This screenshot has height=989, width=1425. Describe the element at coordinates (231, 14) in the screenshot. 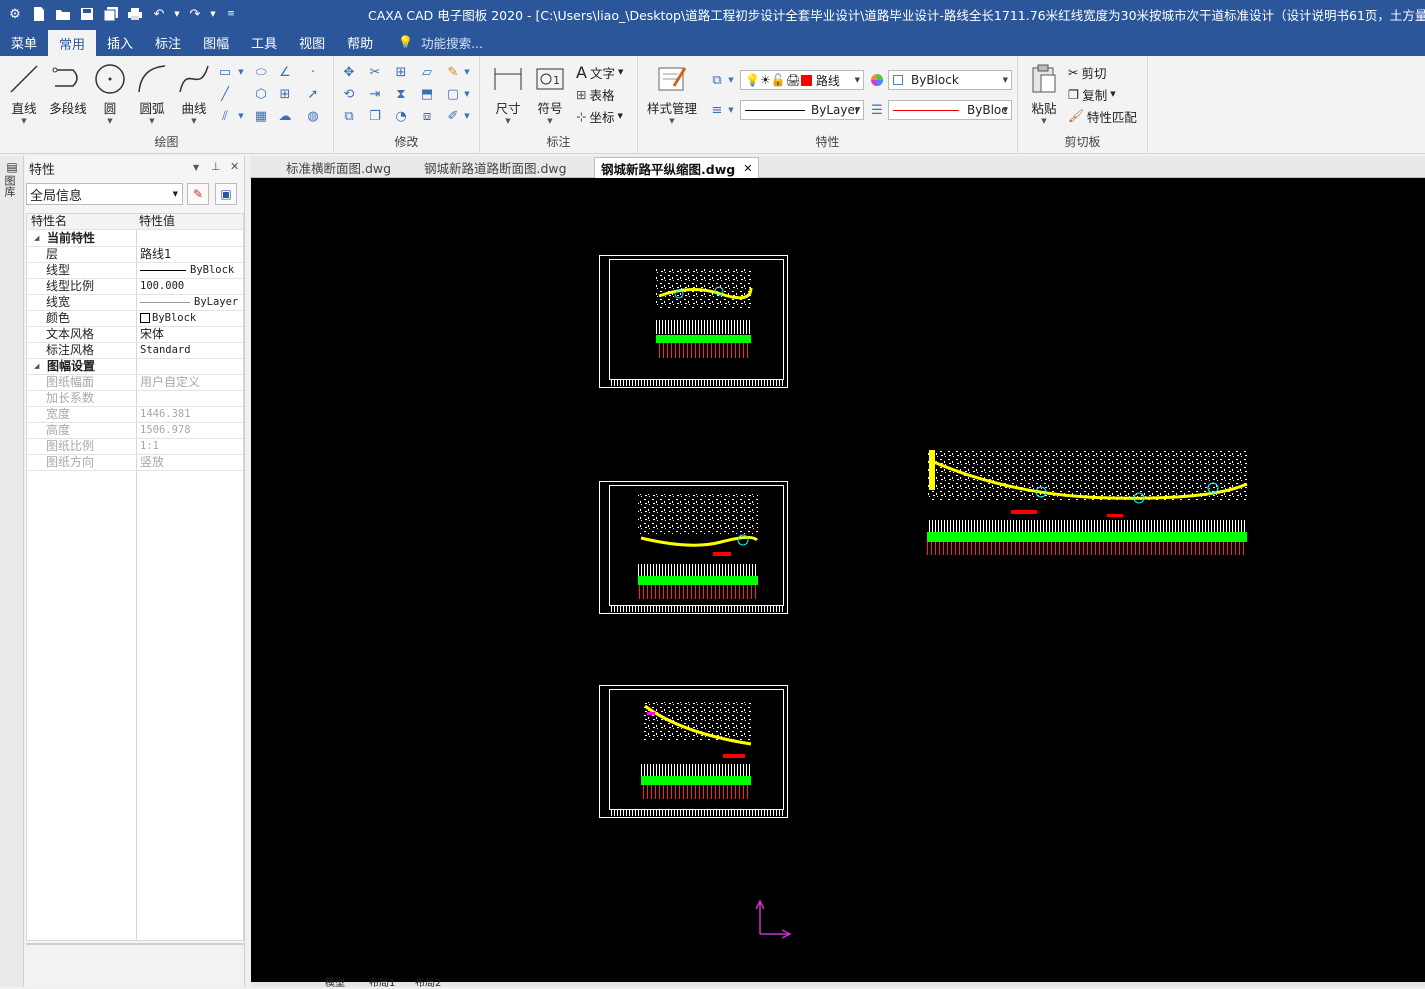

I see `customize-icon: ≡` at that location.